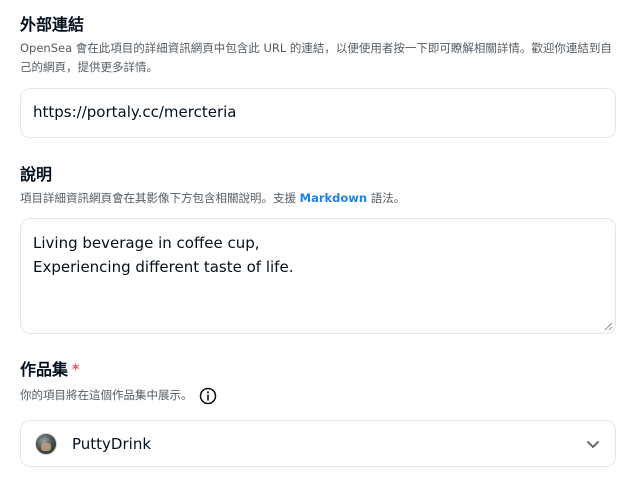  What do you see at coordinates (386, 198) in the screenshot?
I see `description-help-text-end: 語法。` at bounding box center [386, 198].